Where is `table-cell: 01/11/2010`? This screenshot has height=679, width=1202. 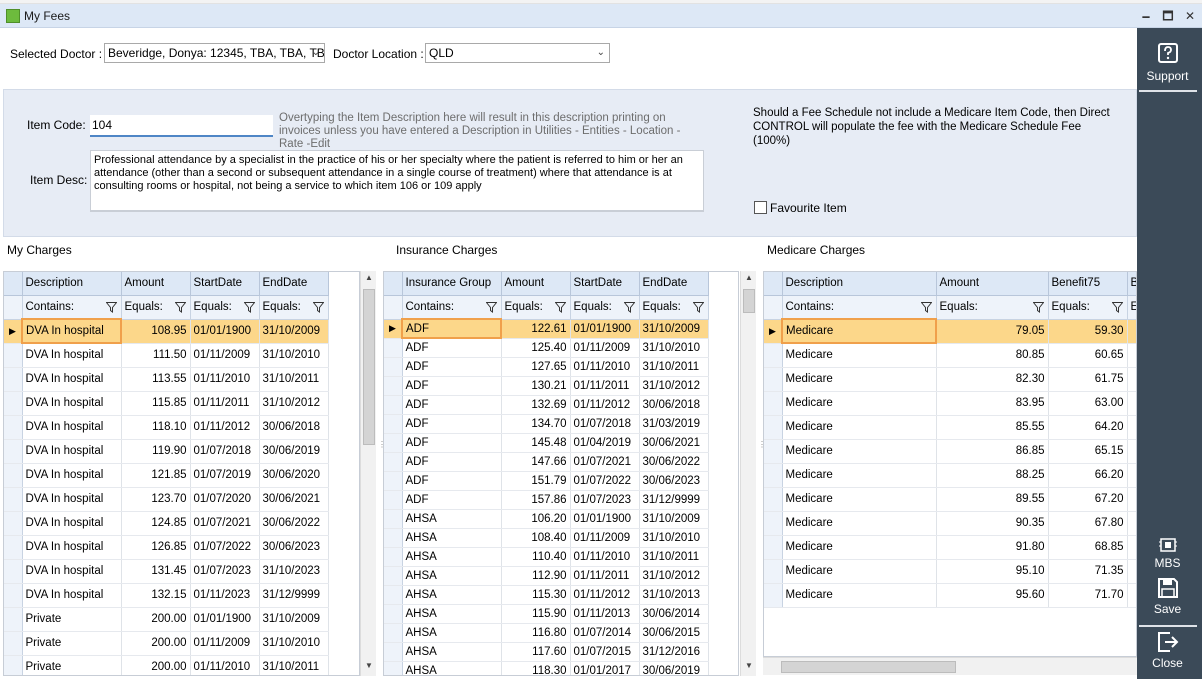
table-cell: 01/11/2010 is located at coordinates (605, 367).